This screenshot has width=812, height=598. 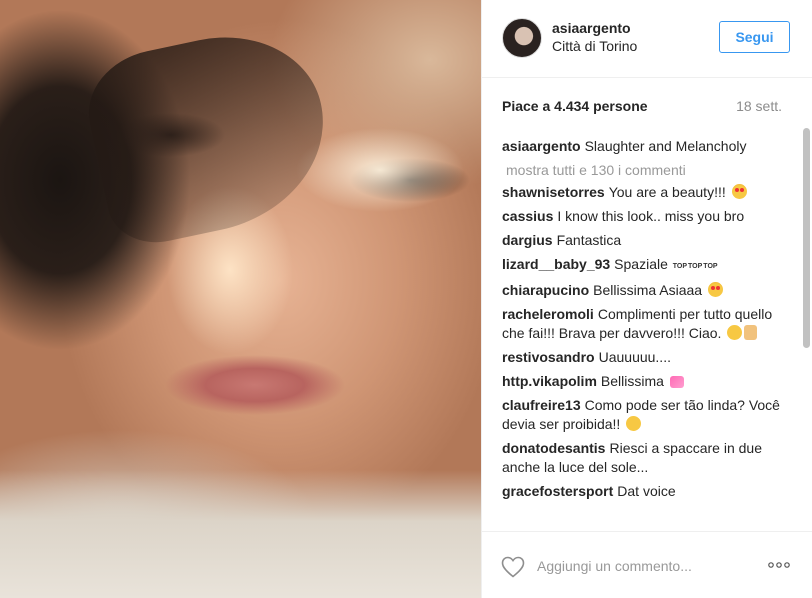 What do you see at coordinates (548, 314) in the screenshot?
I see `comment-author: racheleromoli` at bounding box center [548, 314].